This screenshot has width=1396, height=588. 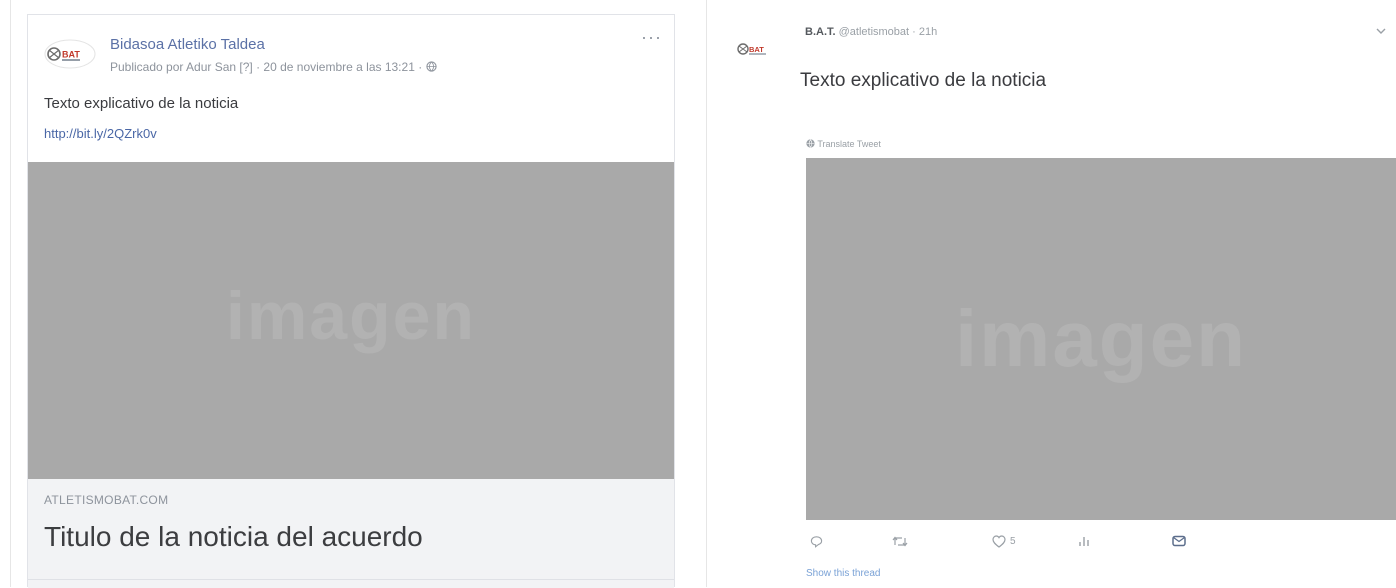 I want to click on tweet-menu-button, so click(x=1381, y=31).